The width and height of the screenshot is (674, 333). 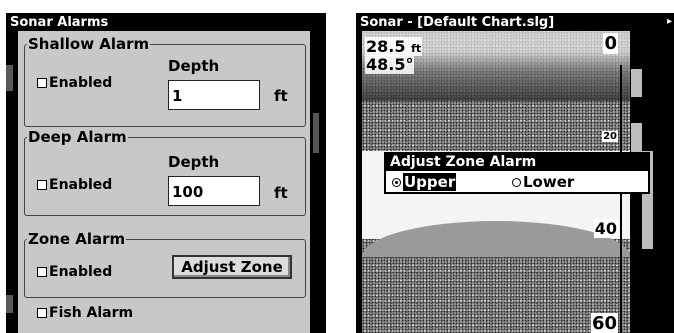 I want to click on shallow-depth-input: 1, so click(x=214, y=95).